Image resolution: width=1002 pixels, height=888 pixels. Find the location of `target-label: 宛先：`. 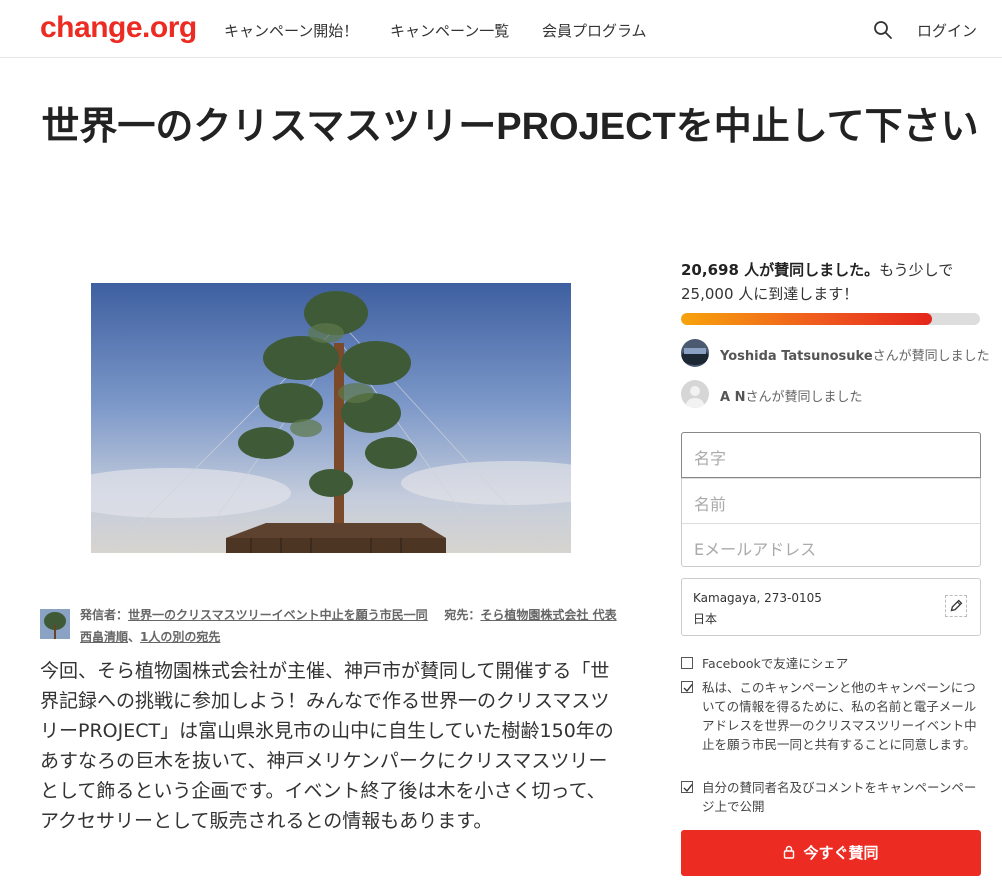

target-label: 宛先： is located at coordinates (462, 615).